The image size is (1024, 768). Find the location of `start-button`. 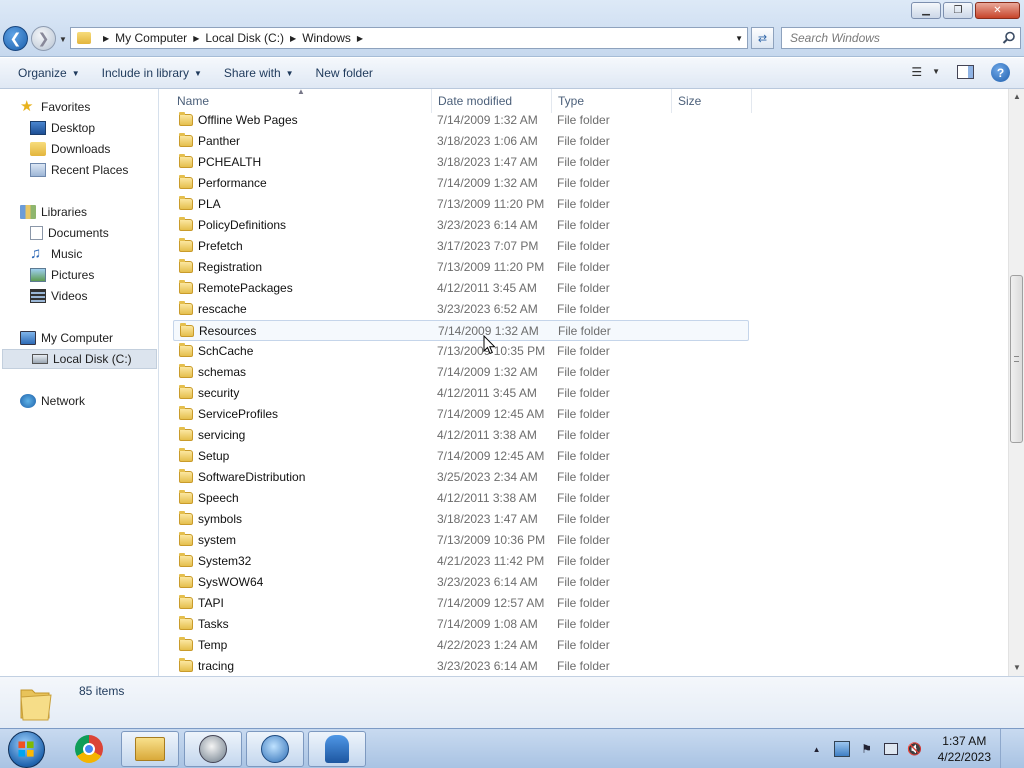

start-button is located at coordinates (26, 749).